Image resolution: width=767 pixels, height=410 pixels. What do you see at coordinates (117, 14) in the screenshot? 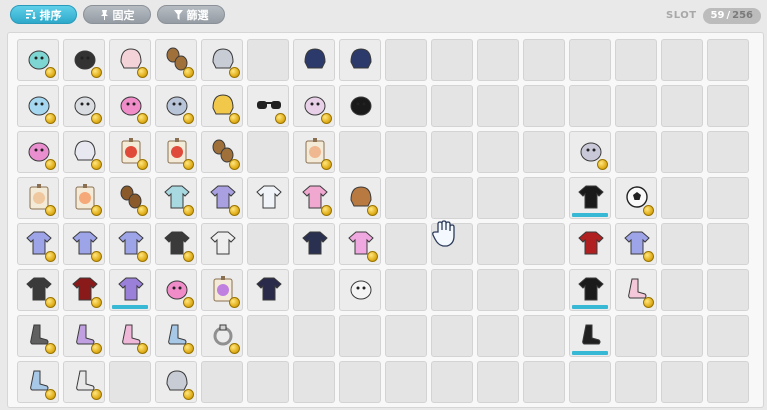
I see `pin-button: 固定` at bounding box center [117, 14].